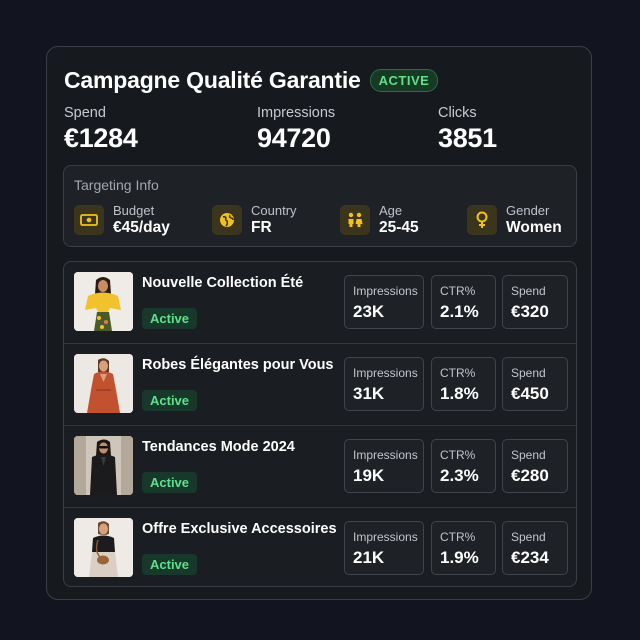 The width and height of the screenshot is (640, 640). I want to click on targeting-country: Country FR, so click(254, 220).